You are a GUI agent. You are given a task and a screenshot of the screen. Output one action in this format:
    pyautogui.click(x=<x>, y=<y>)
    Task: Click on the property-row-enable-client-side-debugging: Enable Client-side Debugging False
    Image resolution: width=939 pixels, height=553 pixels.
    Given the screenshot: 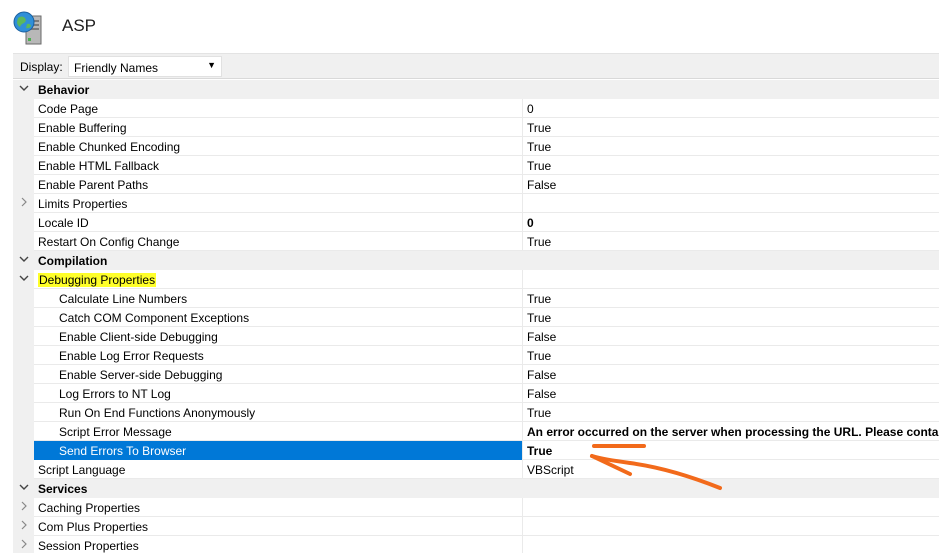 What is the action you would take?
    pyautogui.click(x=476, y=336)
    